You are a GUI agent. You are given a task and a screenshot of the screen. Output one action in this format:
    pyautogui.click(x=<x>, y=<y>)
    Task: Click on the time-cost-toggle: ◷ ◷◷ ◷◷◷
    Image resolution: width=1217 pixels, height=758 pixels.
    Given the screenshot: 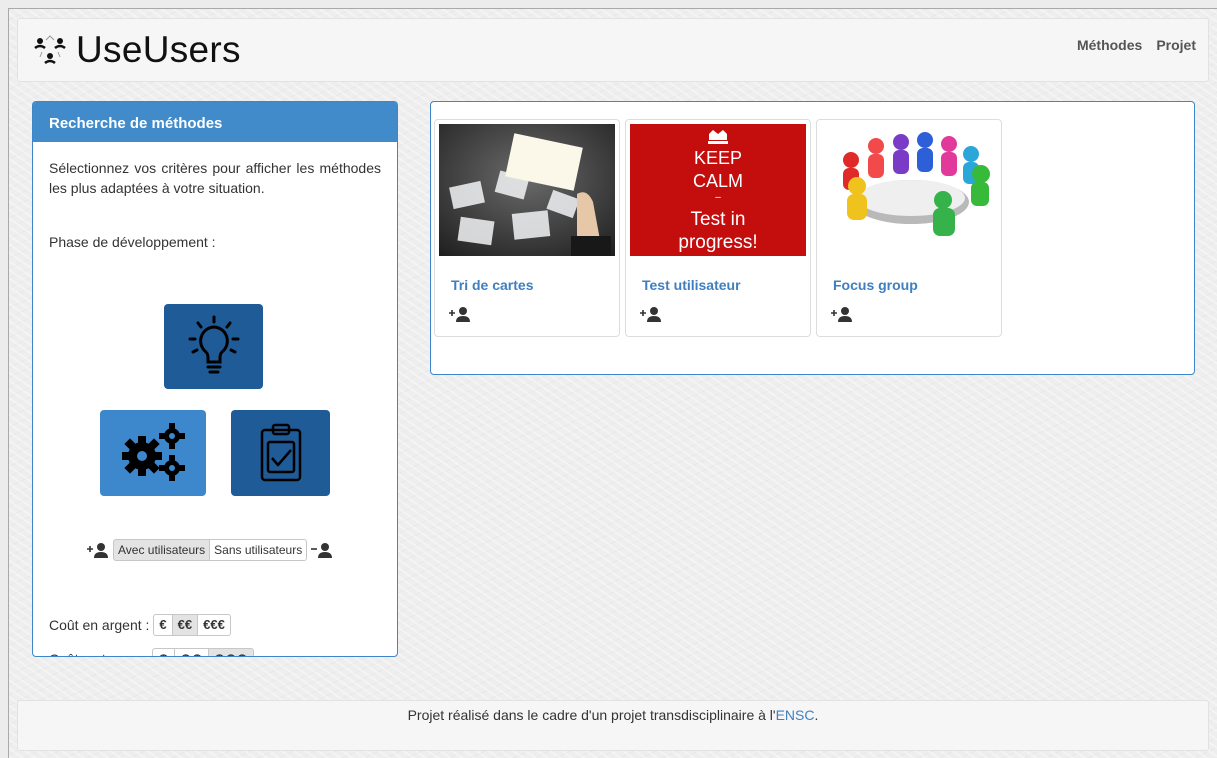 What is the action you would take?
    pyautogui.click(x=202, y=652)
    